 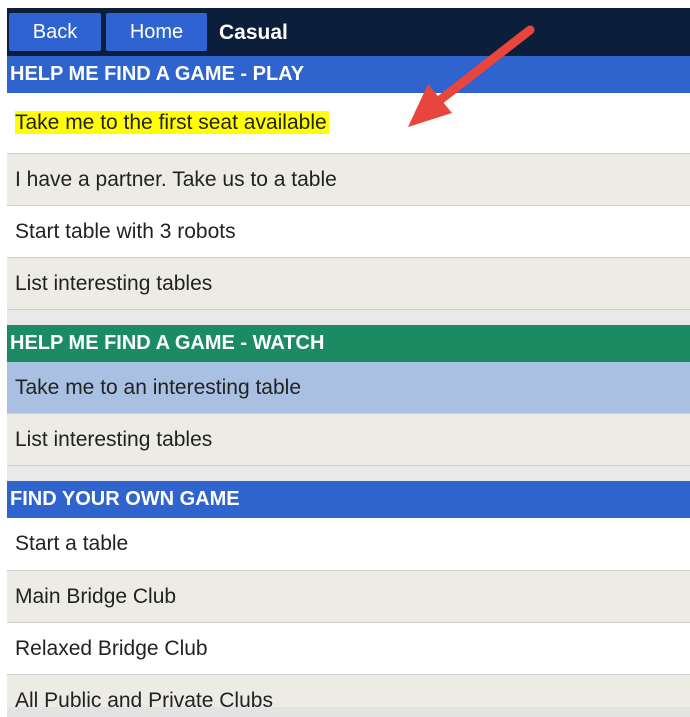 I want to click on scroll-edge, so click(x=348, y=712).